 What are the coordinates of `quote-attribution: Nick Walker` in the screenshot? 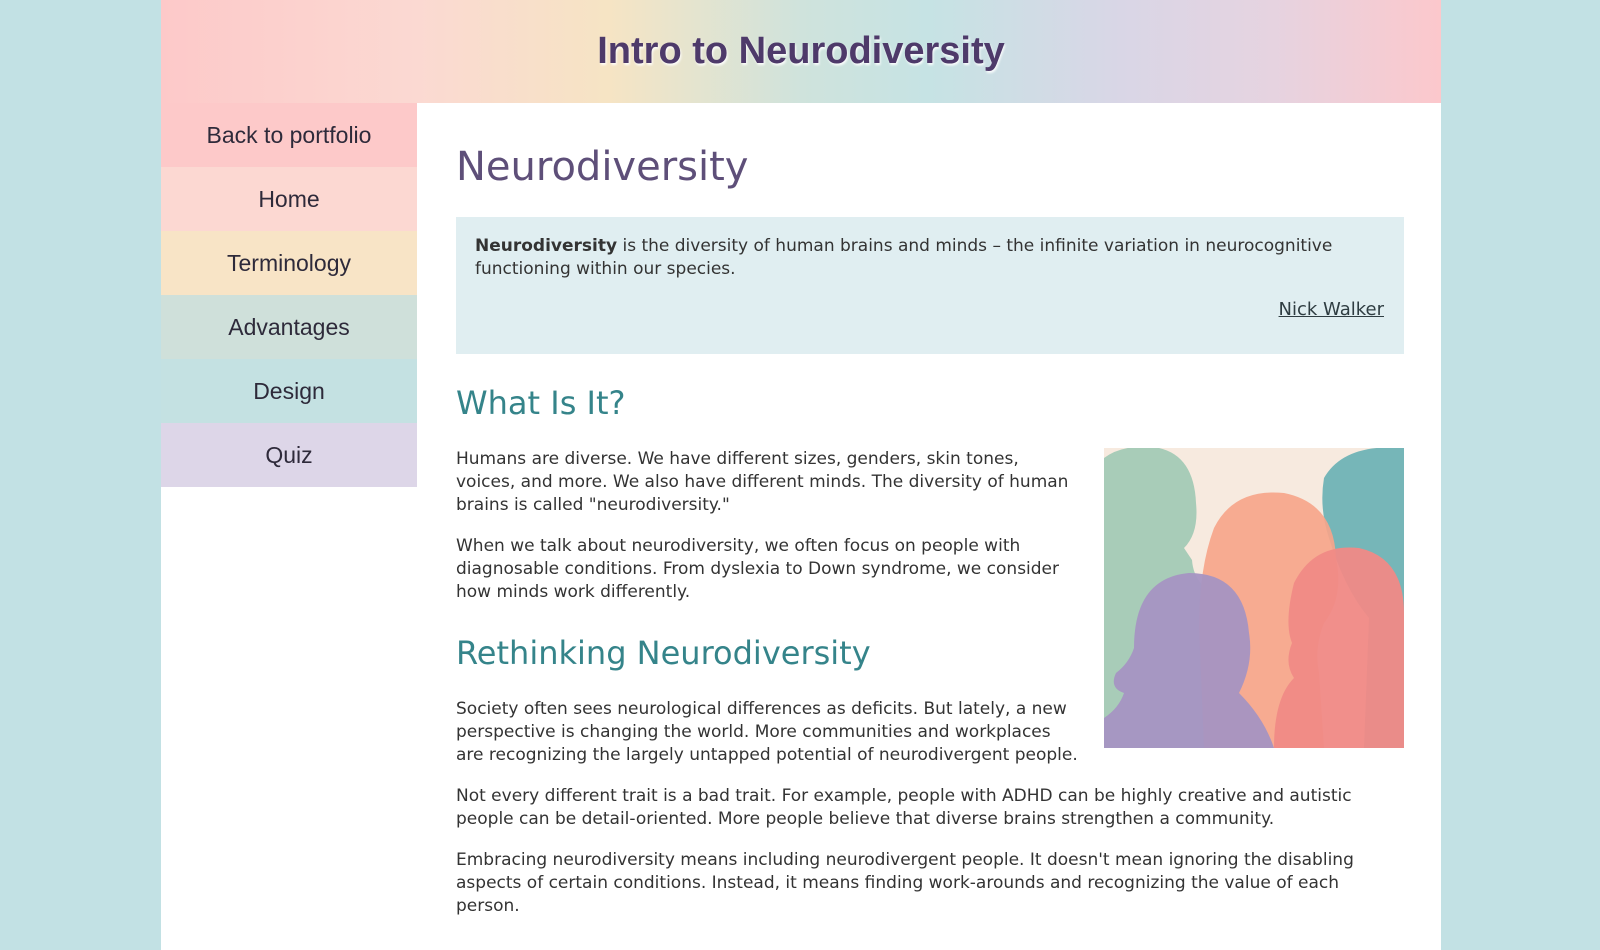 It's located at (929, 309).